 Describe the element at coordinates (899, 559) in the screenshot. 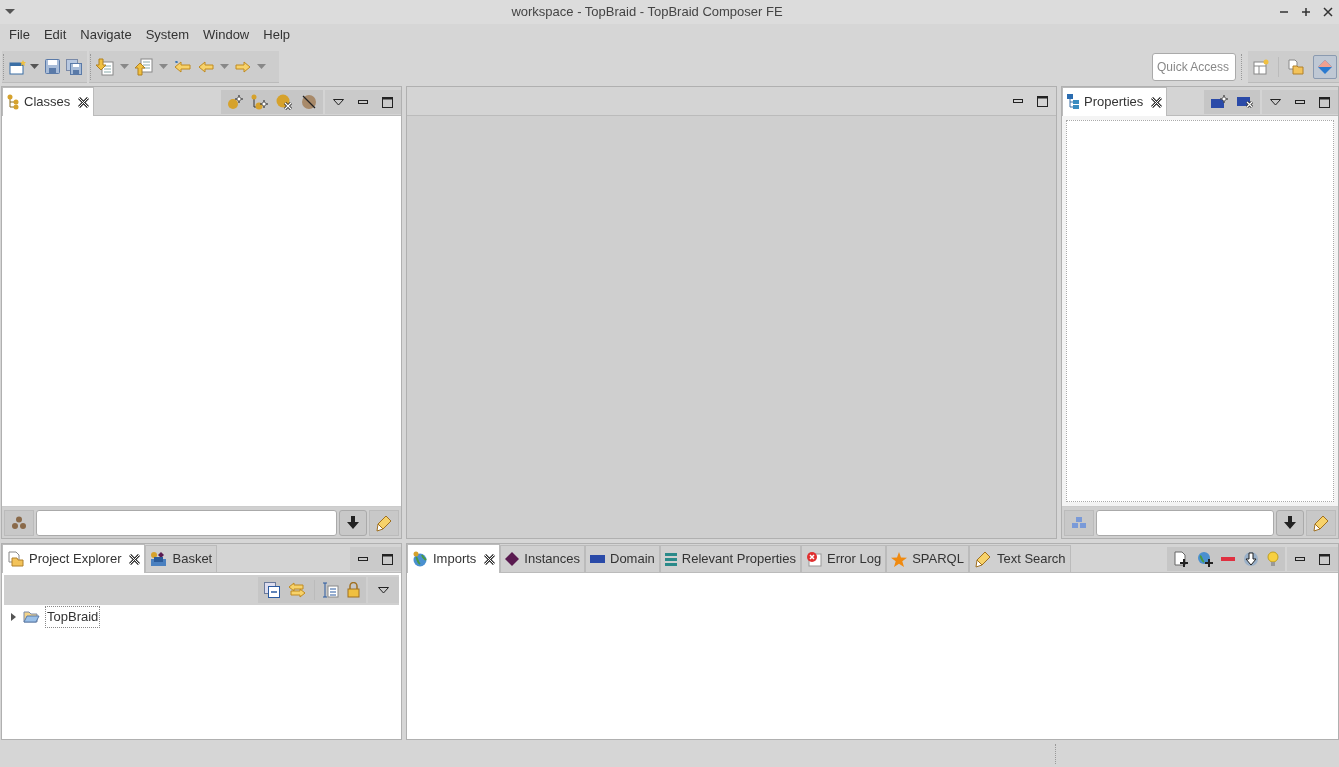

I see `star-icon` at that location.